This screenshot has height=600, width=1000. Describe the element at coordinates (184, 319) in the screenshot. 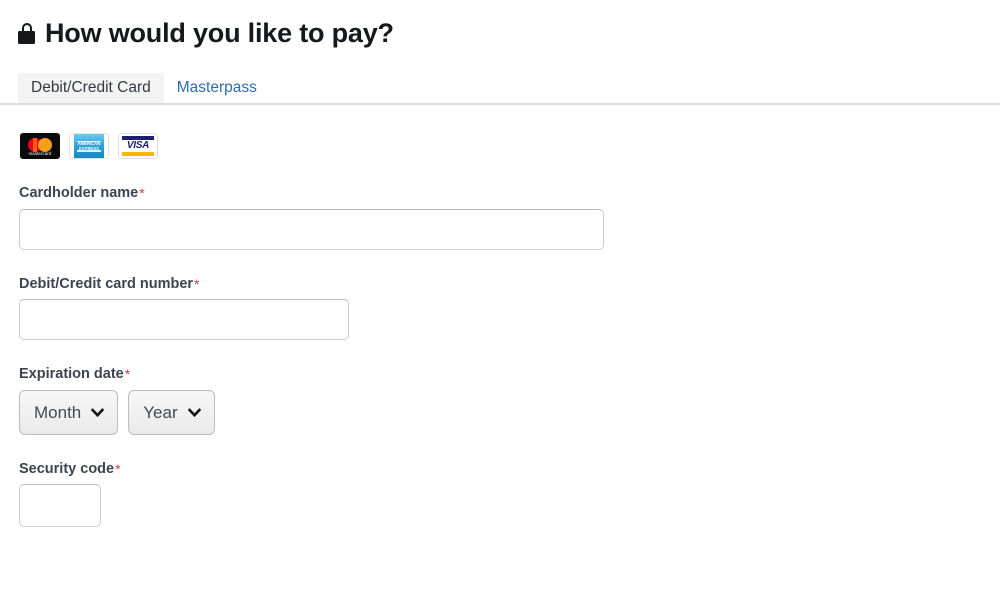

I see `card-number-input` at that location.